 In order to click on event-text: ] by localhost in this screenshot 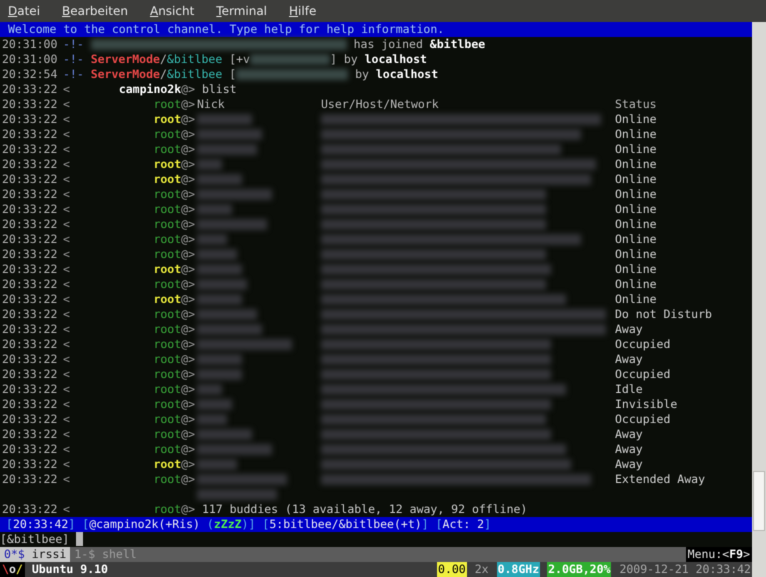, I will do `click(378, 59)`.